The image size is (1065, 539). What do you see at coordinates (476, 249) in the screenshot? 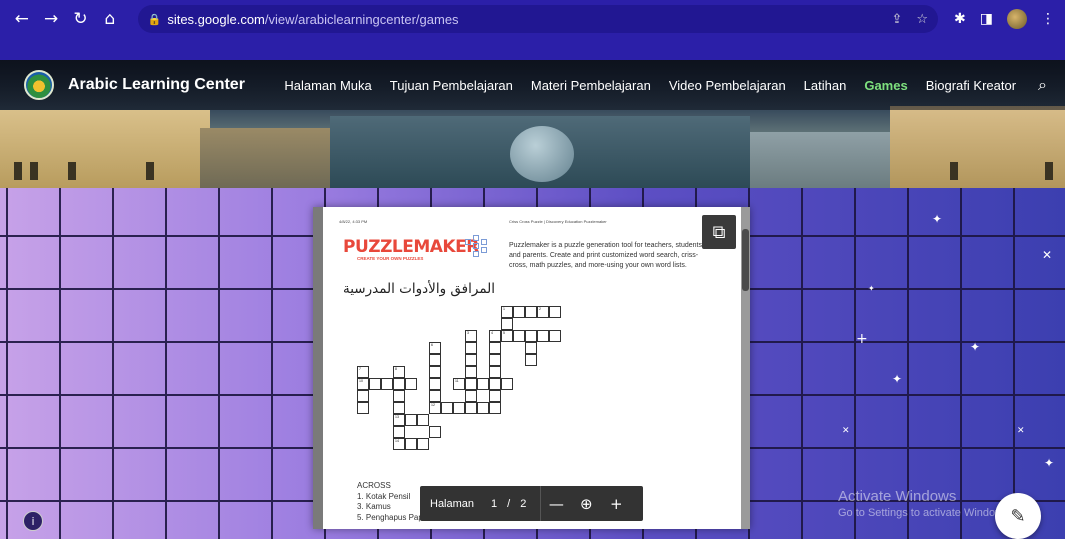
I see `puzzlemaker-cubes-icon` at bounding box center [476, 249].